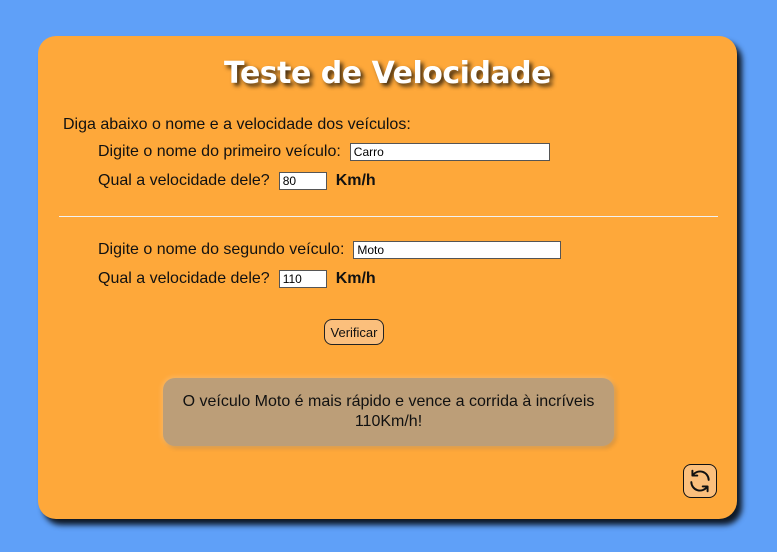 The height and width of the screenshot is (552, 777). What do you see at coordinates (355, 180) in the screenshot?
I see `vehicle1-speed-unit: Km/h` at bounding box center [355, 180].